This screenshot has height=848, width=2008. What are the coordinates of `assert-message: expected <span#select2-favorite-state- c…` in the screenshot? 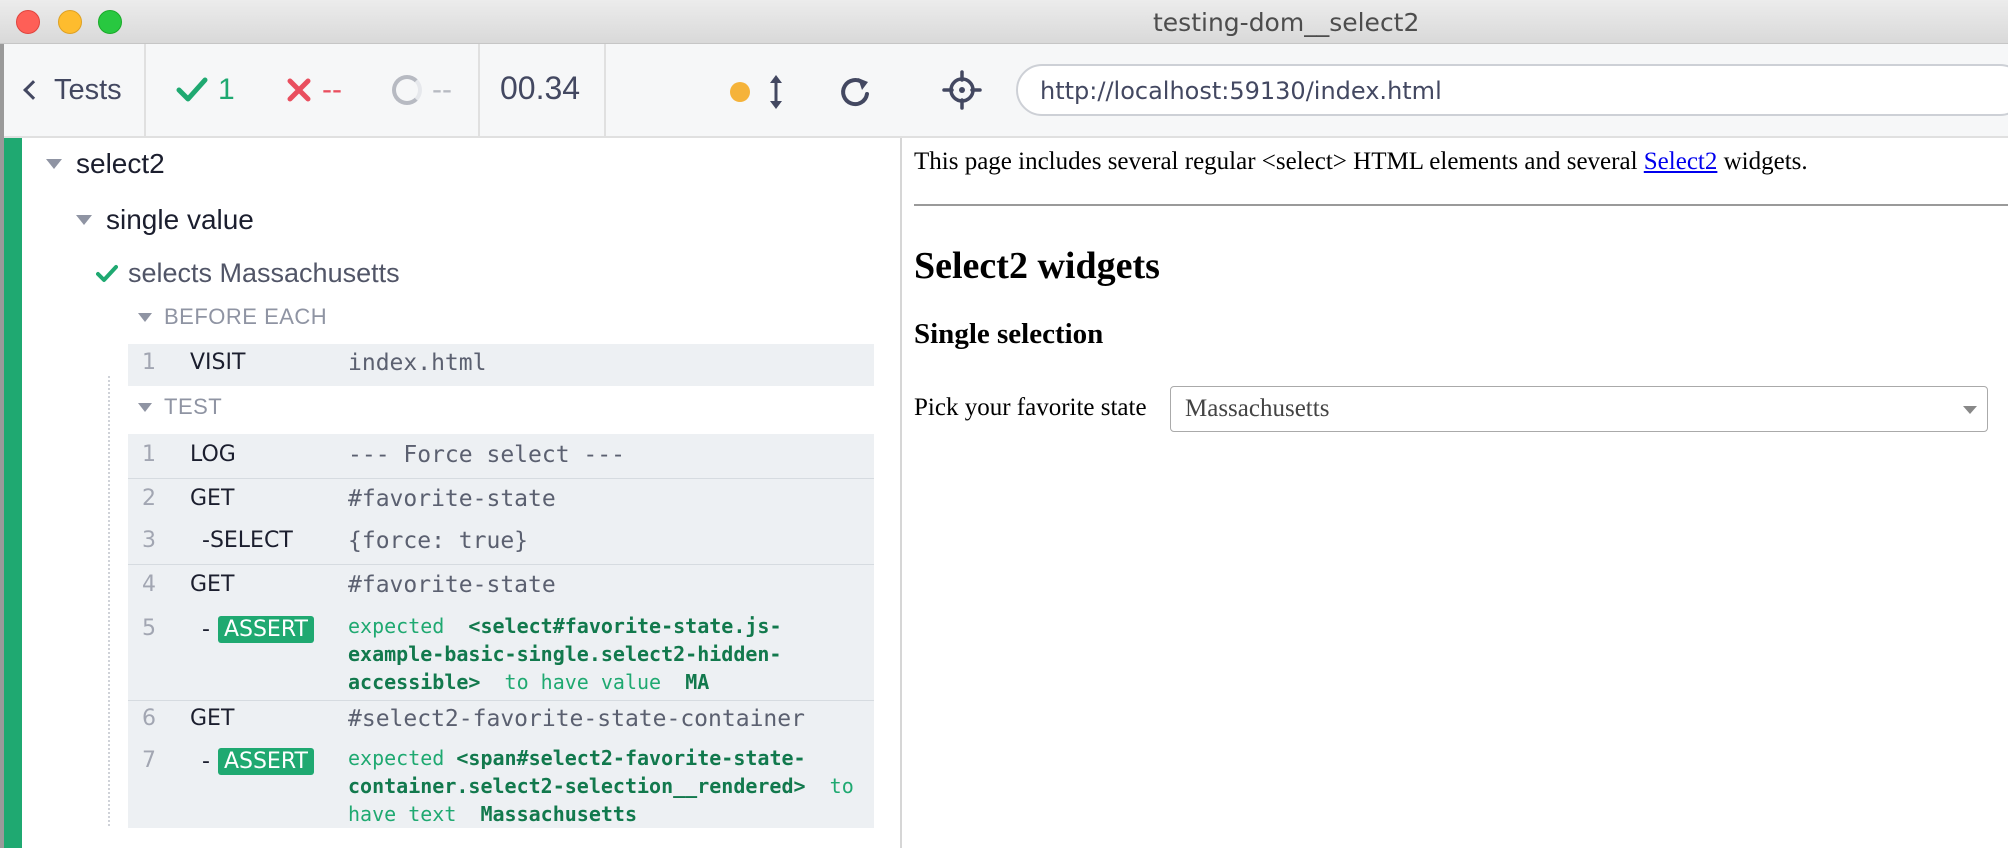 It's located at (608, 786).